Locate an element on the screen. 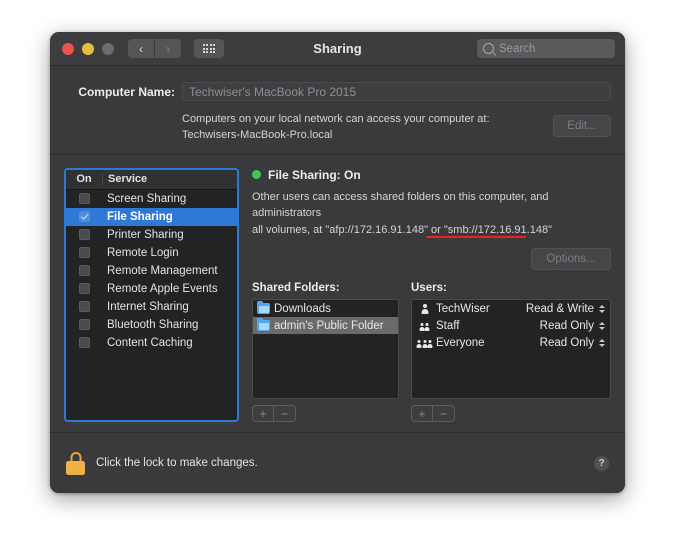 This screenshot has height=556, width=675. service-label-screen-sharing: Screen Sharing is located at coordinates (147, 198).